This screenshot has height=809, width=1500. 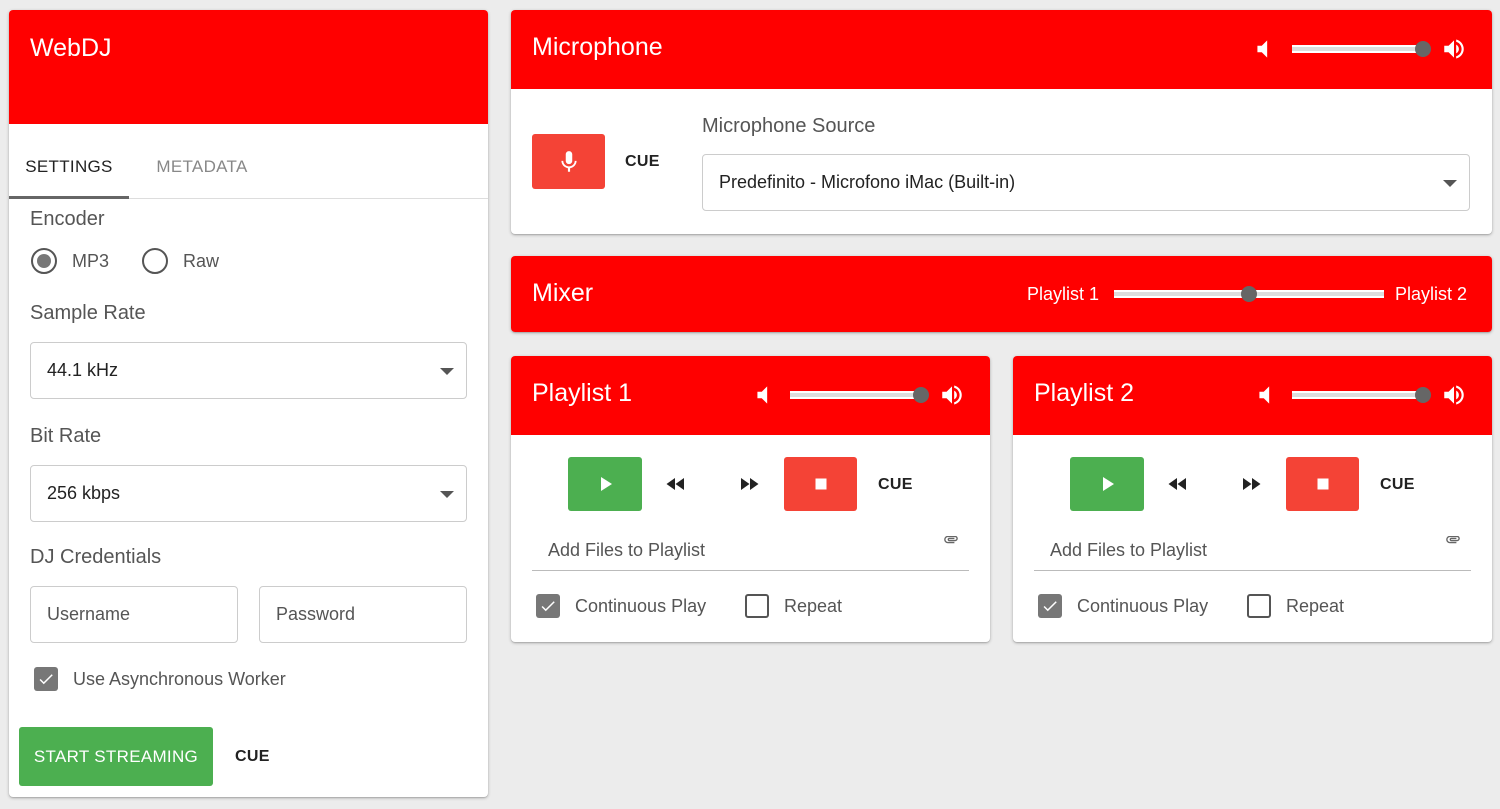 What do you see at coordinates (66, 436) in the screenshot?
I see `bit-rate-label: Bit Rate` at bounding box center [66, 436].